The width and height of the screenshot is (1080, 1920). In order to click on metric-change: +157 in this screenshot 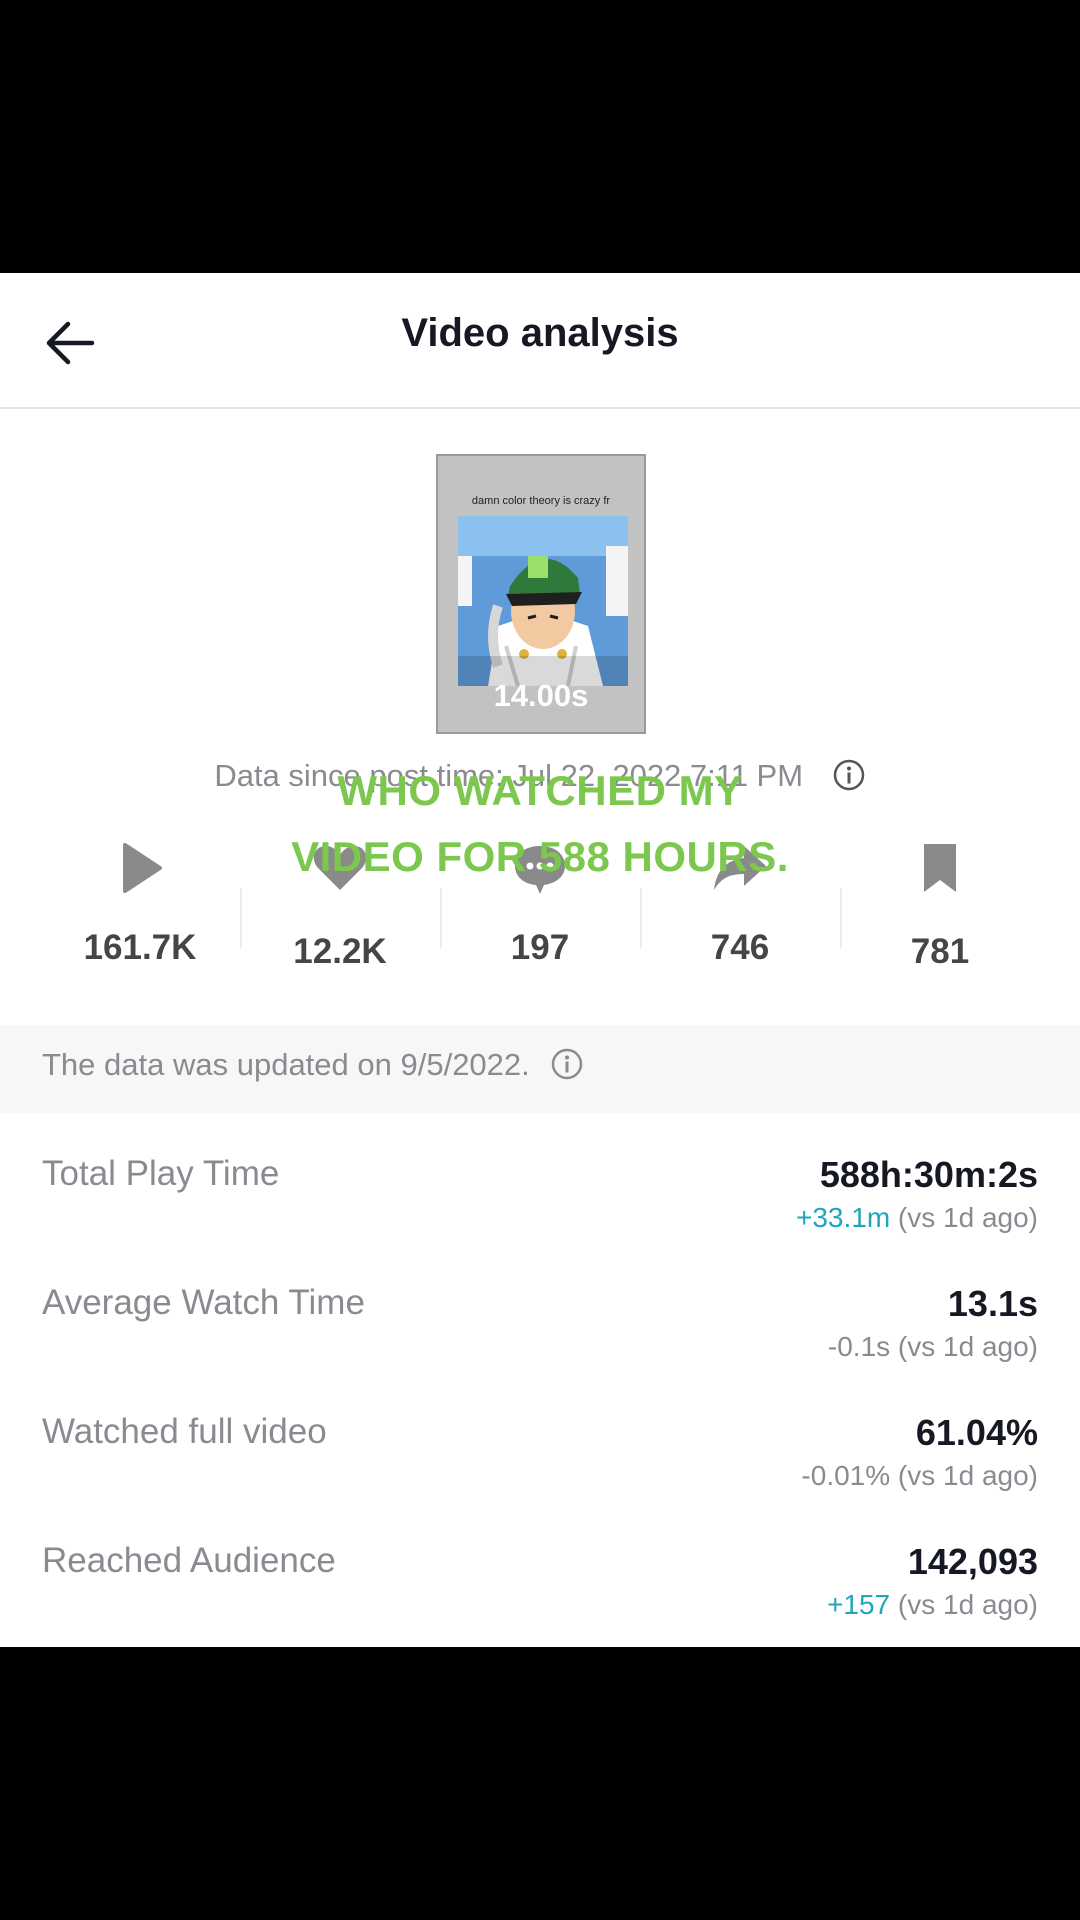, I will do `click(859, 1604)`.